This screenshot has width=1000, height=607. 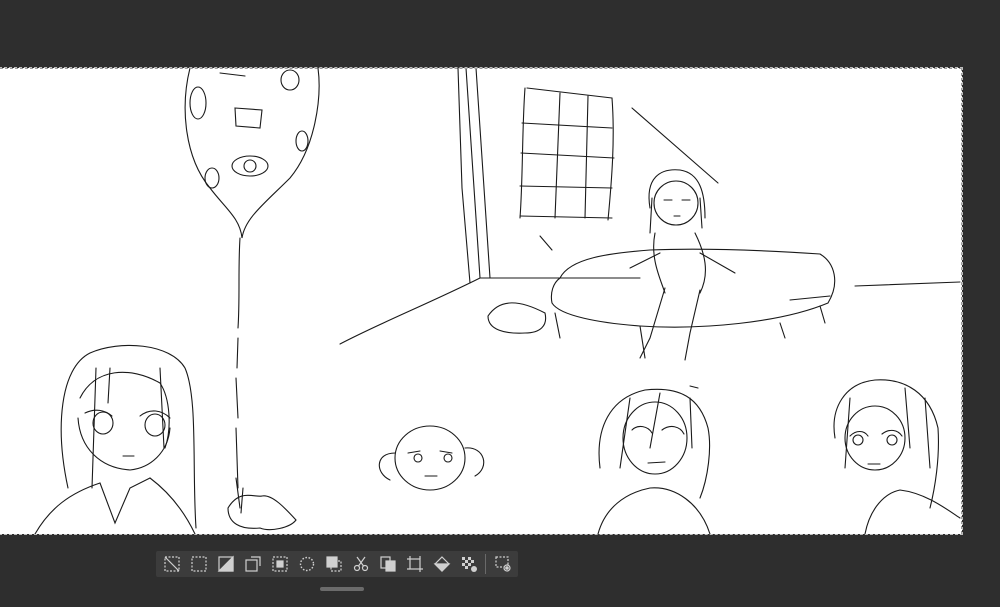 I want to click on marquee-select-button, so click(x=198, y=564).